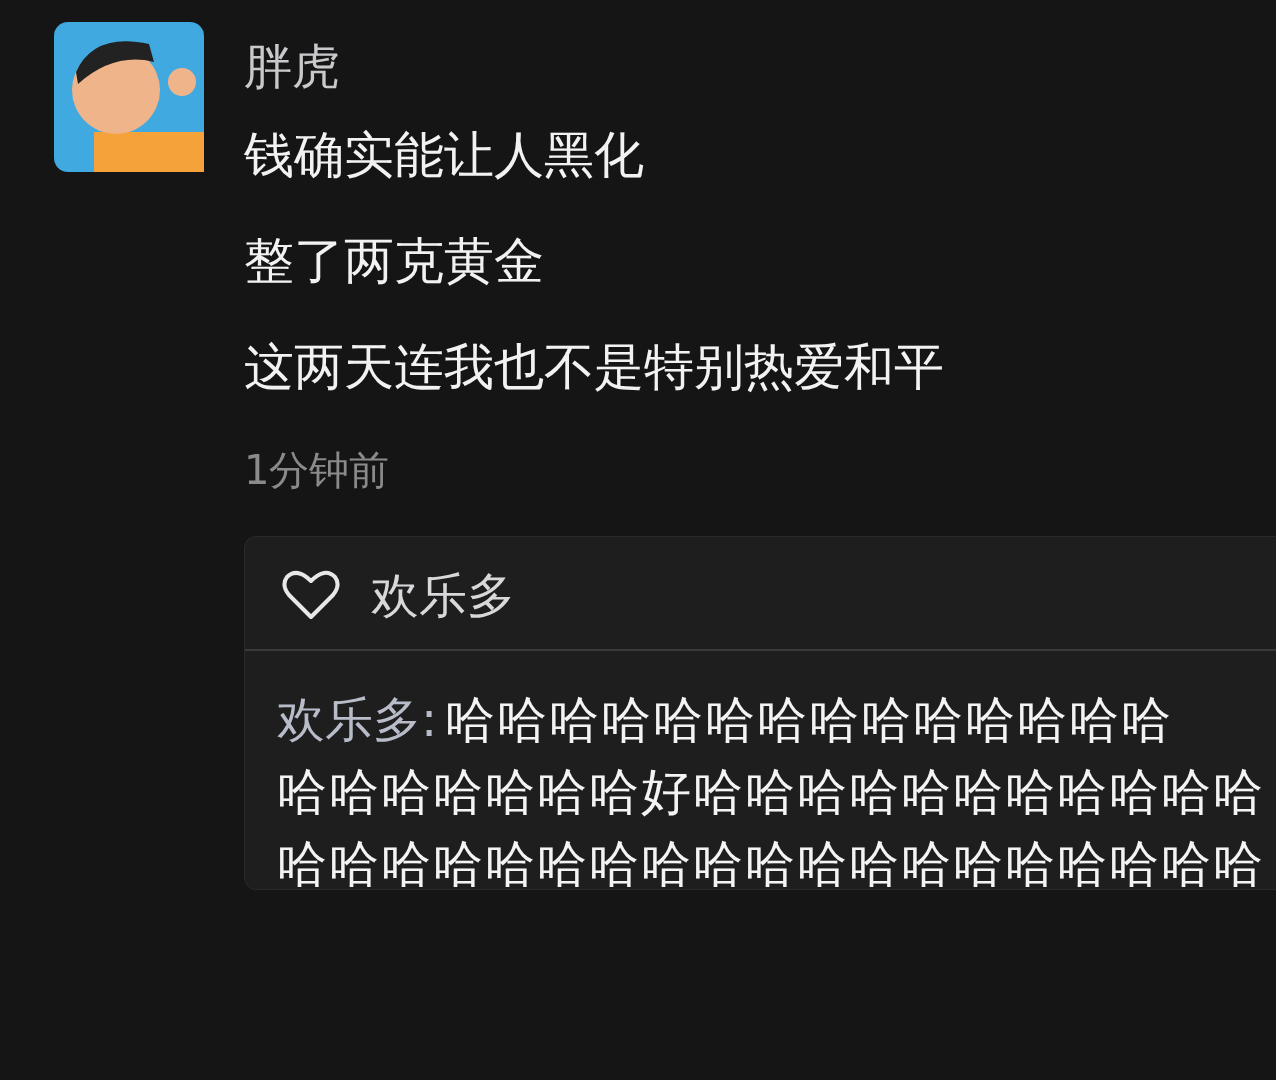 This screenshot has width=1276, height=1080. Describe the element at coordinates (594, 367) in the screenshot. I see `post-text: 这两天连我也不是特别热爱和平` at that location.